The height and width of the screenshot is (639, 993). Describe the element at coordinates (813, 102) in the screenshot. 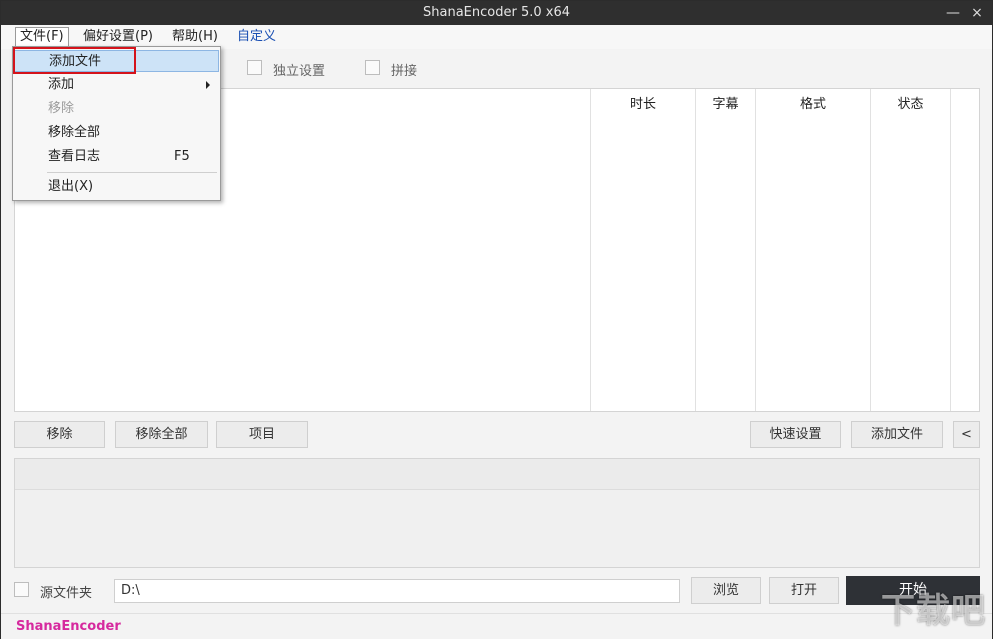

I see `column-header-format: 格式` at that location.